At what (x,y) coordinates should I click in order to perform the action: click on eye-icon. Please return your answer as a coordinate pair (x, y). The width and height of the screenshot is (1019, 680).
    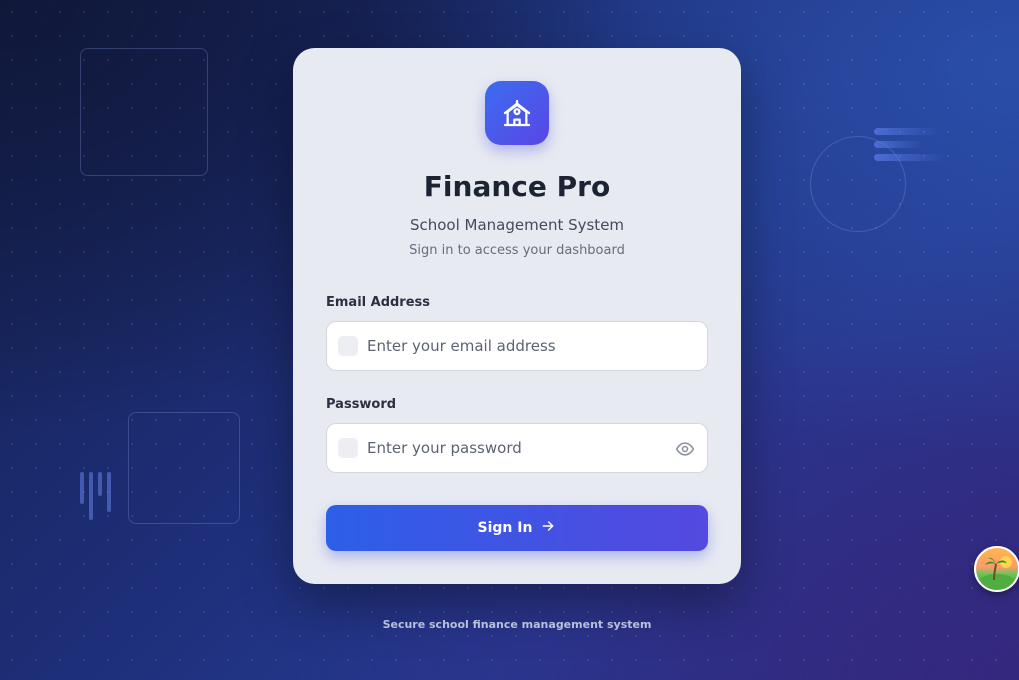
    Looking at the image, I should click on (685, 449).